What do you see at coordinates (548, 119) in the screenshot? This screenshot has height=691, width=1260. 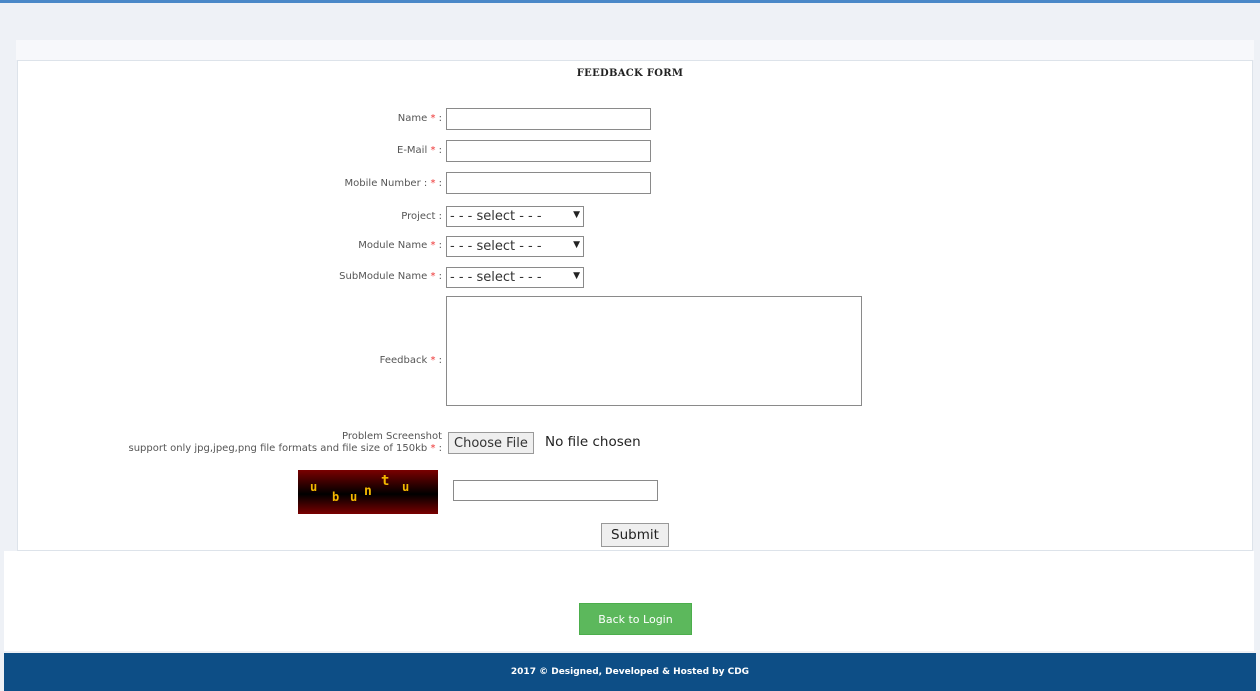 I see `name-input` at bounding box center [548, 119].